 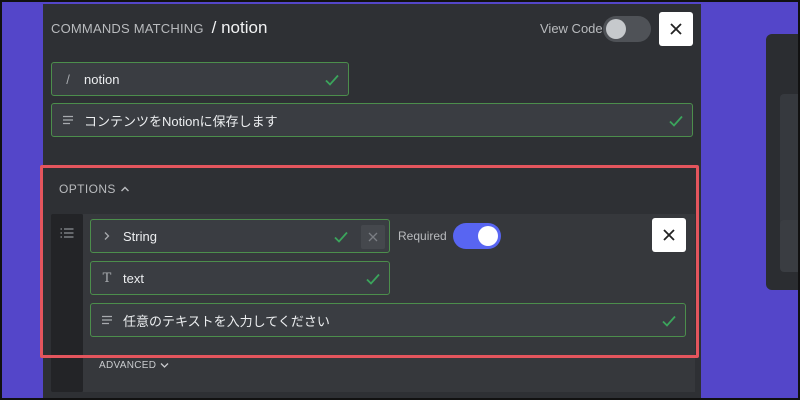 What do you see at coordinates (627, 29) in the screenshot?
I see `view-code-toggle` at bounding box center [627, 29].